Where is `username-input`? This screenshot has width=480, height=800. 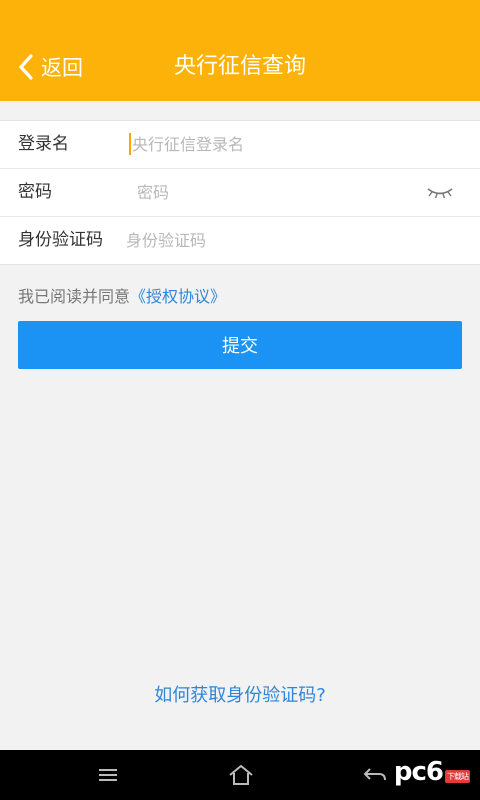
username-input is located at coordinates (292, 144).